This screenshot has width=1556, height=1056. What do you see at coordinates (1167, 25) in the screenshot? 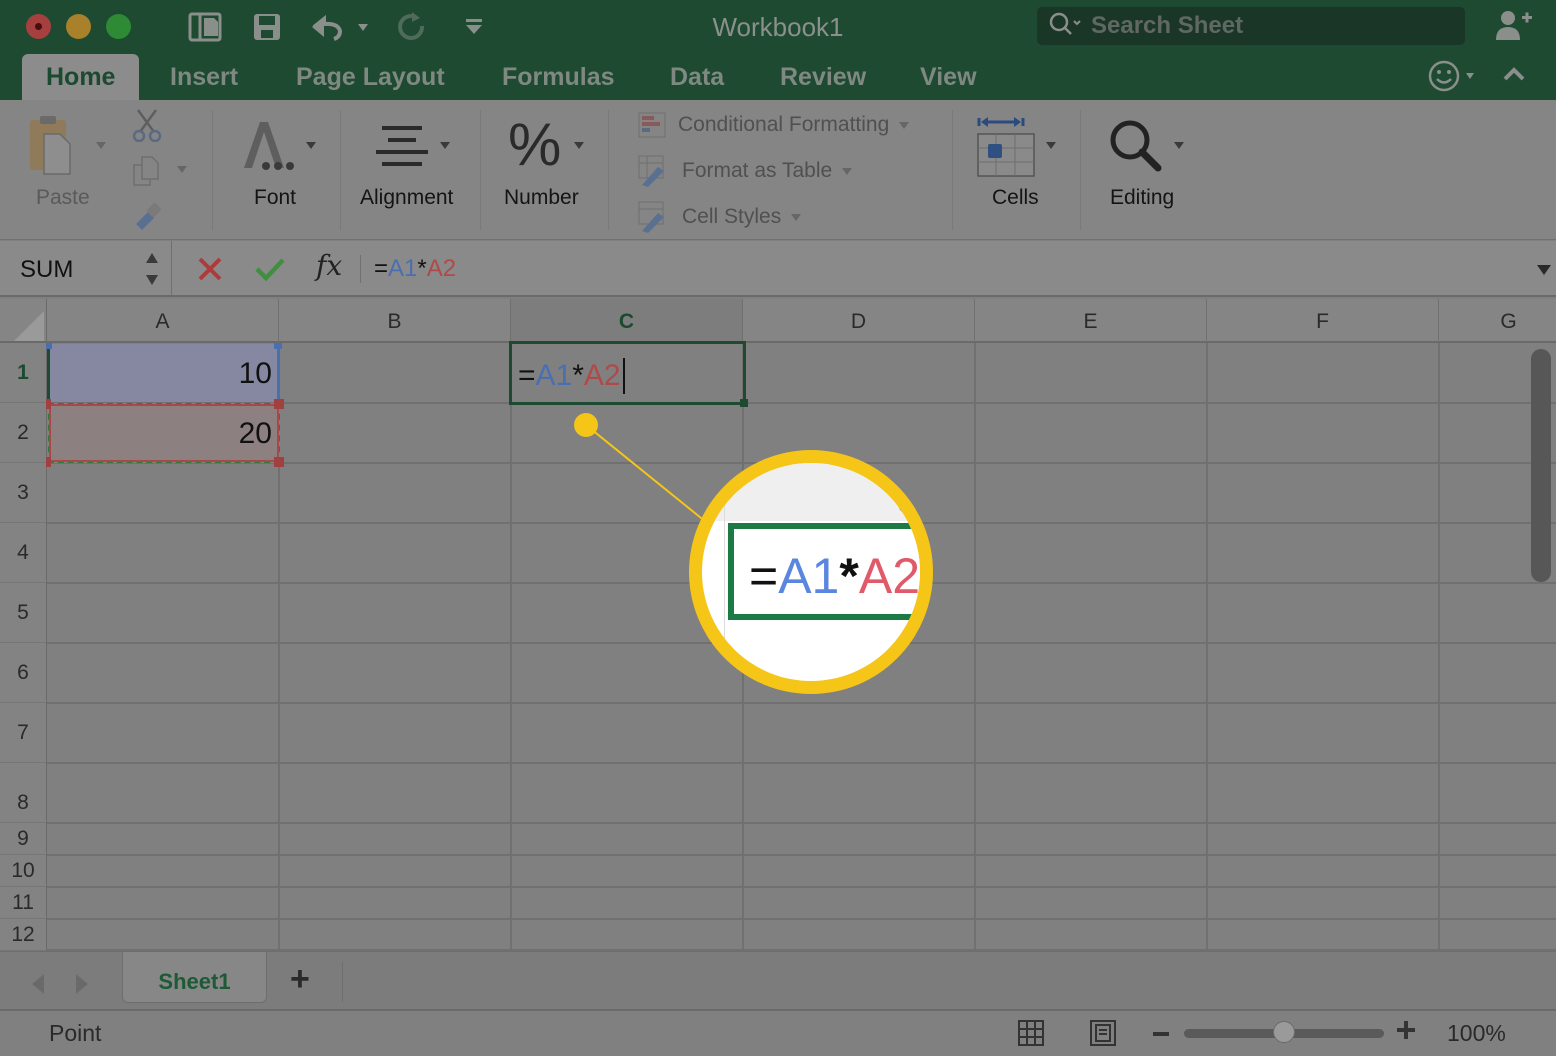
I see `search-placeholder: Search Sheet` at bounding box center [1167, 25].